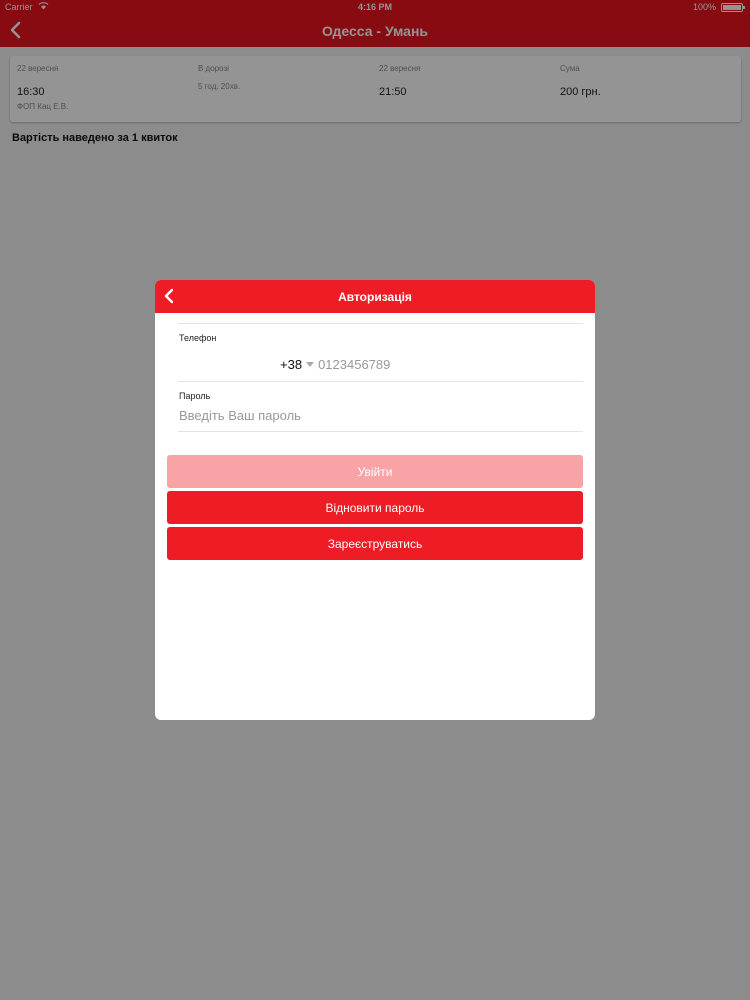 The height and width of the screenshot is (1000, 750). I want to click on modal-title: Авторизація, so click(375, 297).